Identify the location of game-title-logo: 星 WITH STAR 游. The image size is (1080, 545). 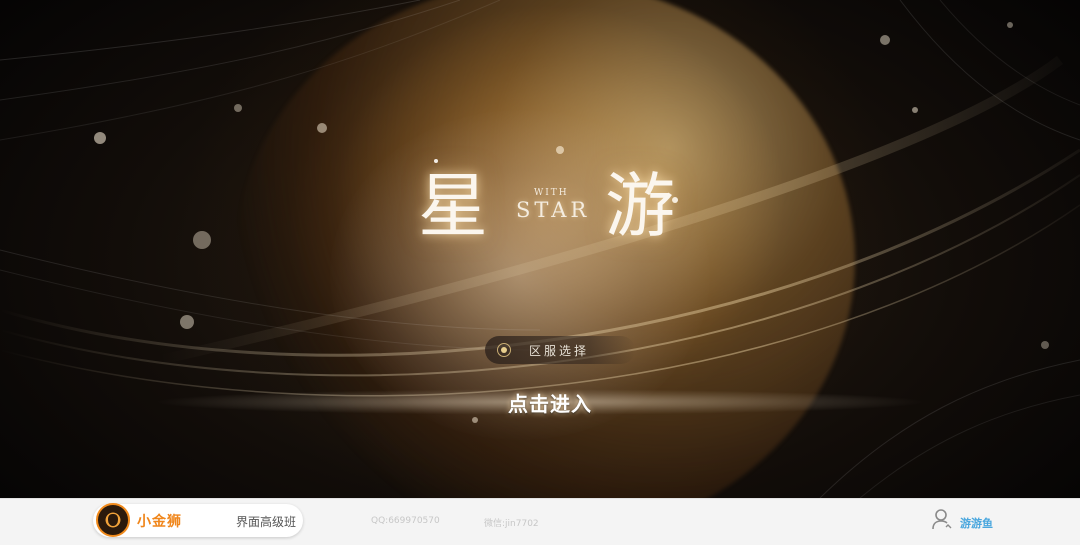
(555, 200).